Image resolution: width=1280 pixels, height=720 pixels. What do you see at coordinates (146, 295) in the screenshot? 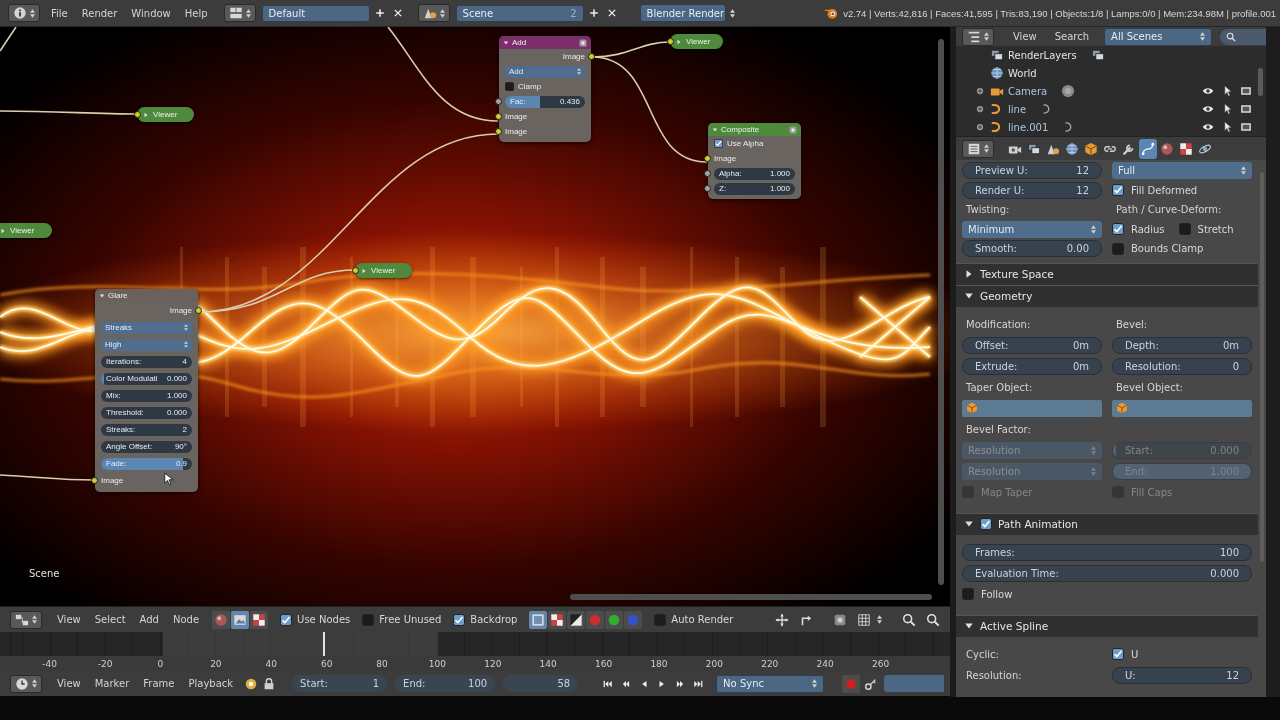
I see `node-header: Glare` at bounding box center [146, 295].